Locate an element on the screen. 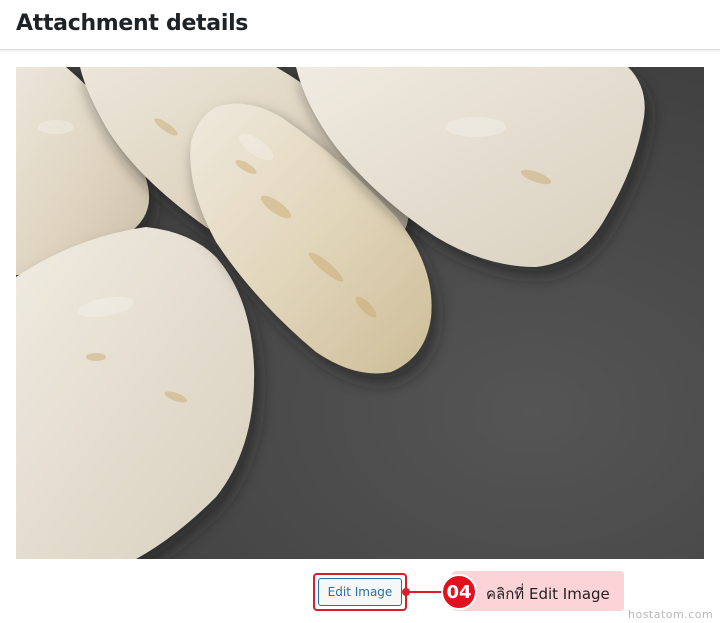 This screenshot has width=720, height=623. header-divider is located at coordinates (360, 51).